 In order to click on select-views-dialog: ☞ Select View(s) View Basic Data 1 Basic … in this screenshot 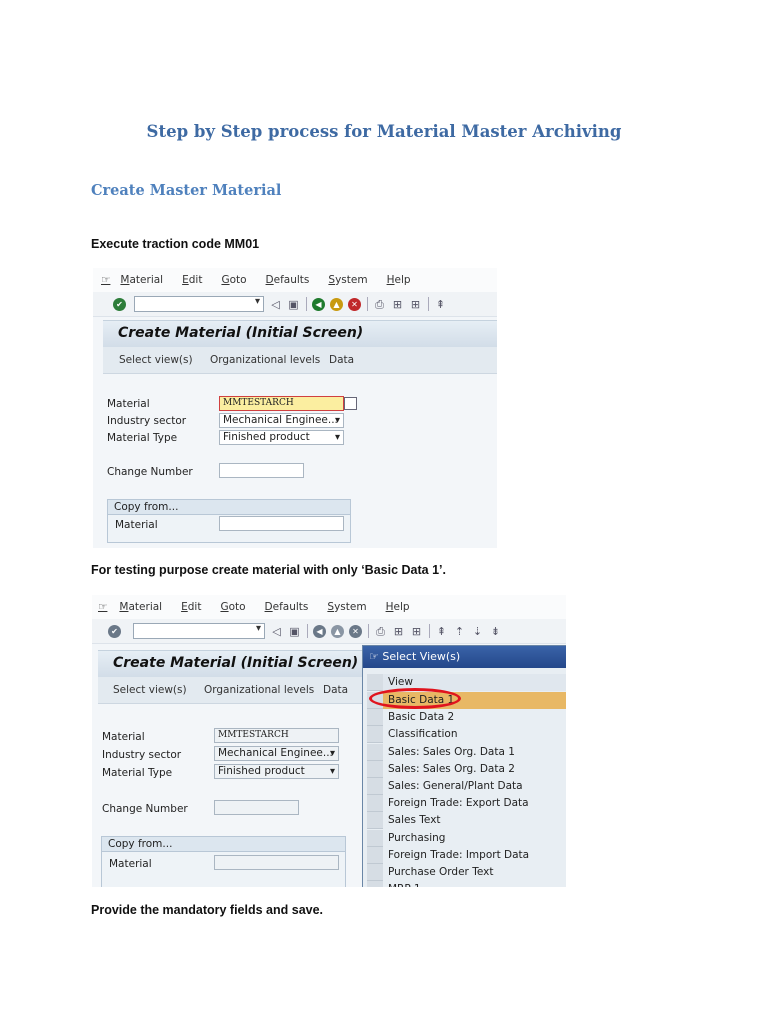, I will do `click(464, 766)`.